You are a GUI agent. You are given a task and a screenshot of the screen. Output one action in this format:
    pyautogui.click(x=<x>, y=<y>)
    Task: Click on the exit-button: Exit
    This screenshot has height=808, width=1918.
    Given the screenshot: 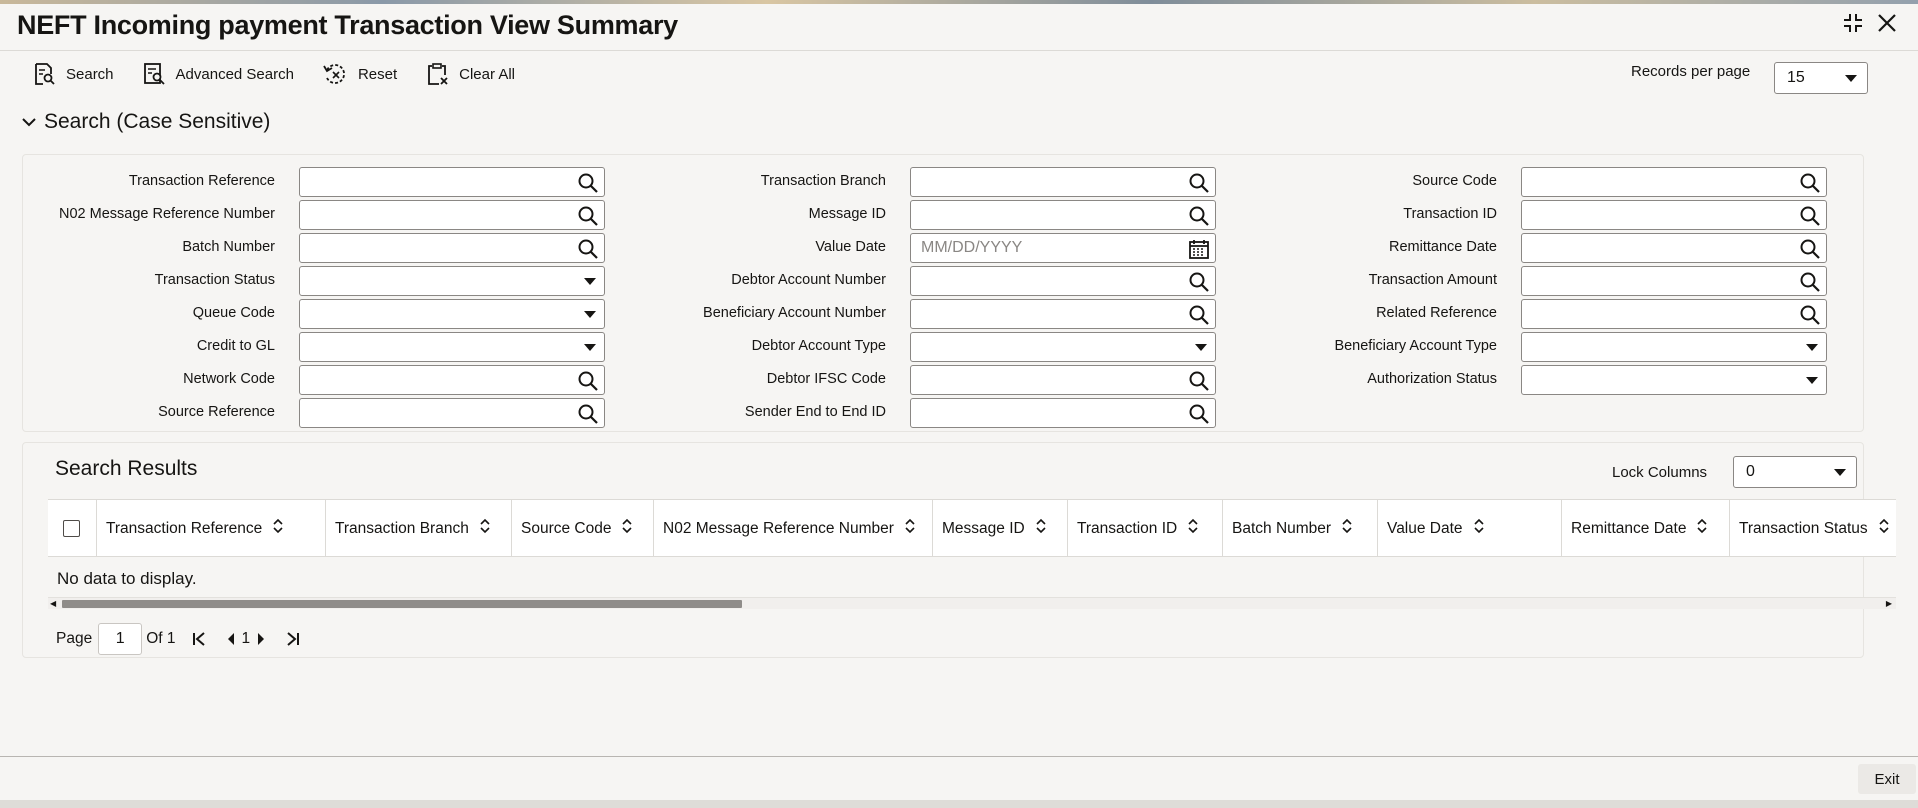 What is the action you would take?
    pyautogui.click(x=1887, y=779)
    